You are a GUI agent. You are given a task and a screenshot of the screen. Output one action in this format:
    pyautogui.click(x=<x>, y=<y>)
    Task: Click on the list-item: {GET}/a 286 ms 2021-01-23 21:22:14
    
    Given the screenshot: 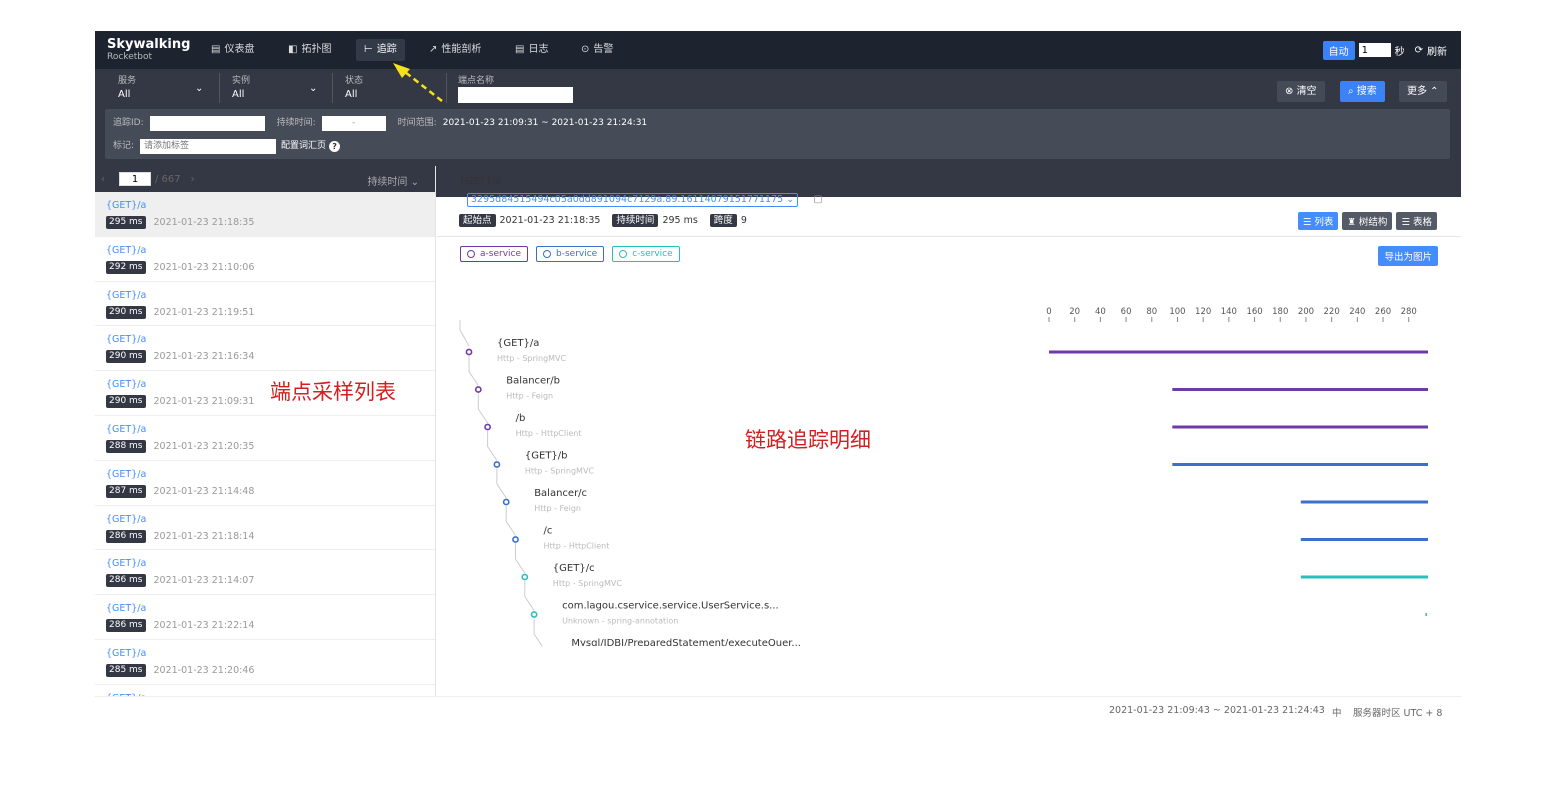 What is the action you would take?
    pyautogui.click(x=265, y=617)
    